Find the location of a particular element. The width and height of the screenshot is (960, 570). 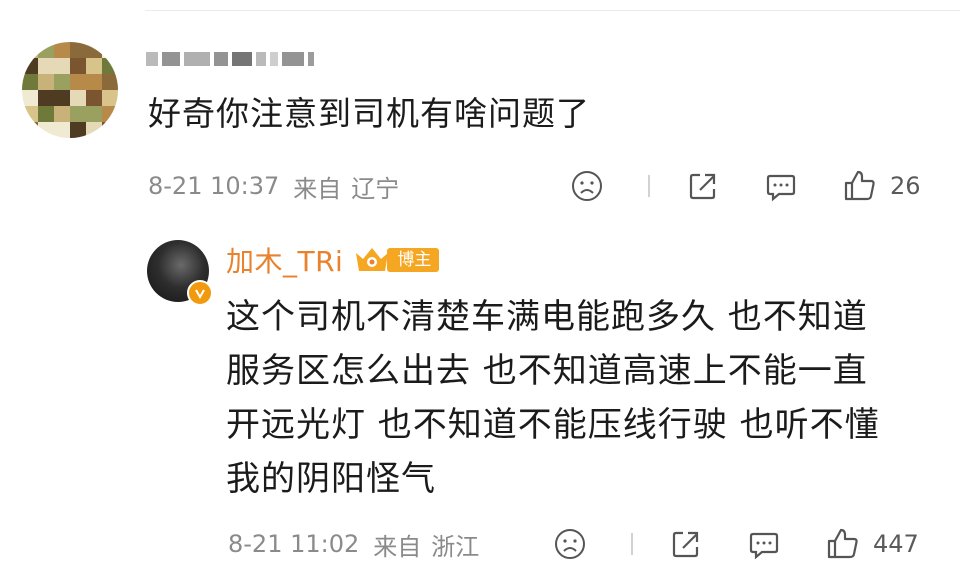

top-divider is located at coordinates (552, 10).